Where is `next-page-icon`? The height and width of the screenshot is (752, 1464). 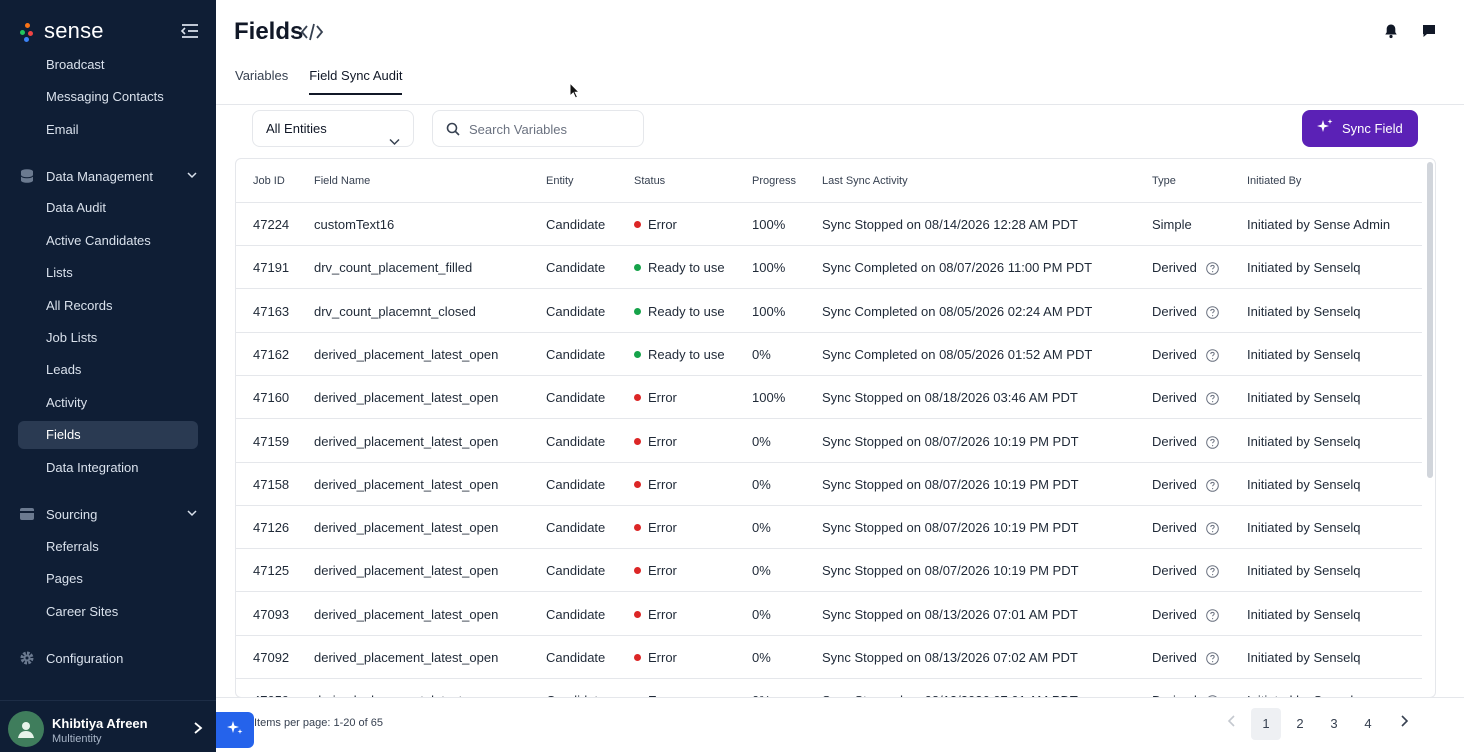 next-page-icon is located at coordinates (1404, 724).